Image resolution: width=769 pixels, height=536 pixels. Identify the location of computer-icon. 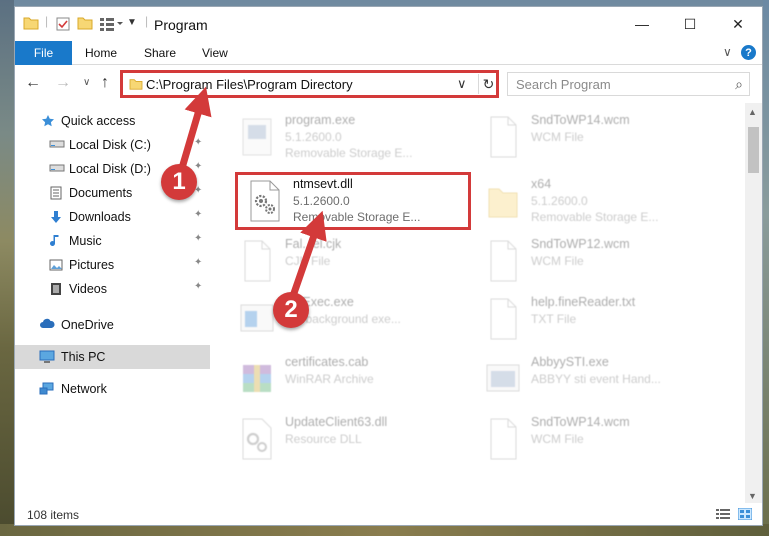
(47, 357).